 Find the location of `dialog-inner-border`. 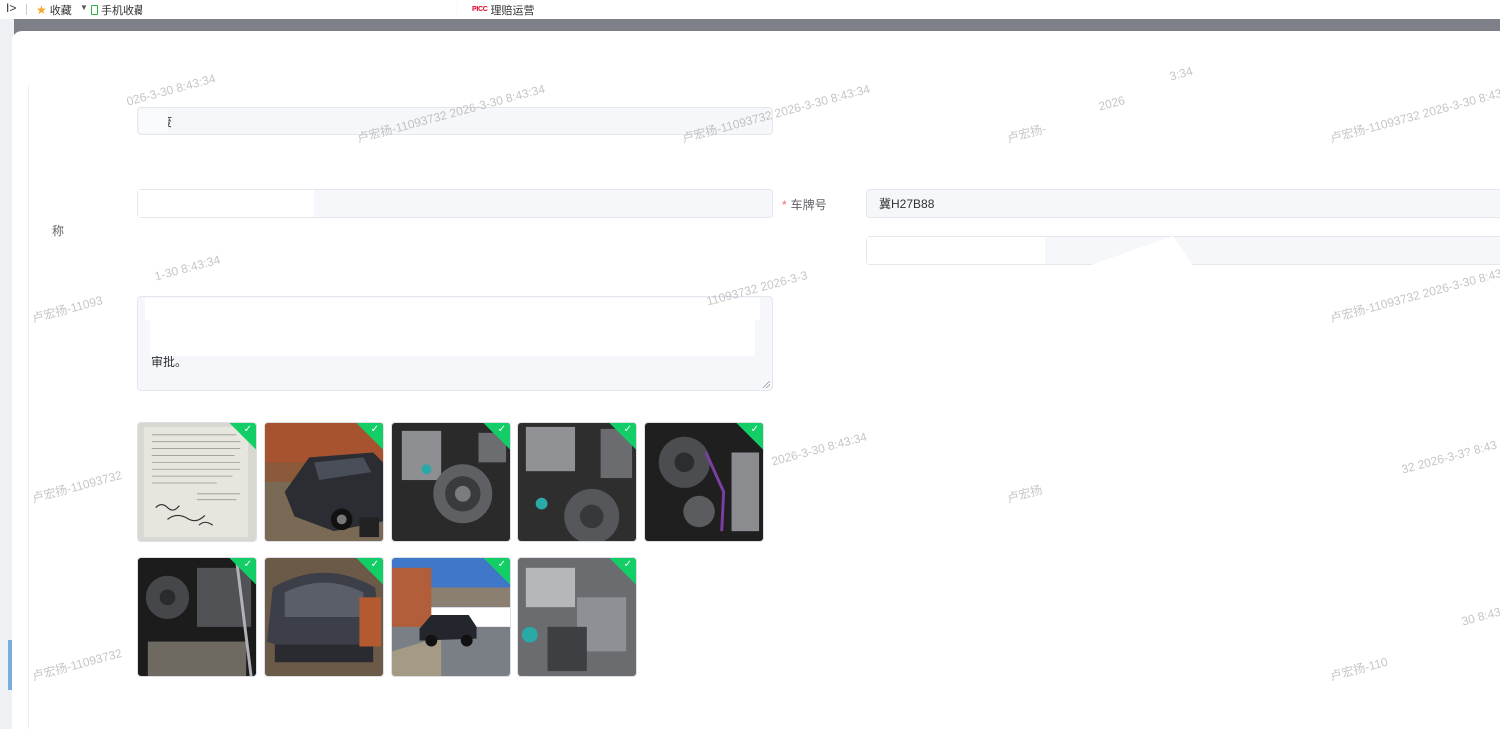

dialog-inner-border is located at coordinates (28, 407).